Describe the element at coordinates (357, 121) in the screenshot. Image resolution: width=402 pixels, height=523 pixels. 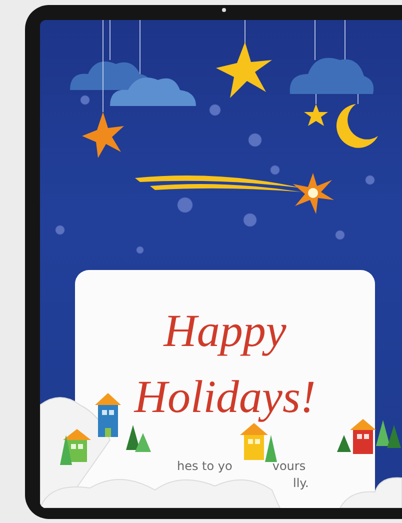
I see `moon-icon` at that location.